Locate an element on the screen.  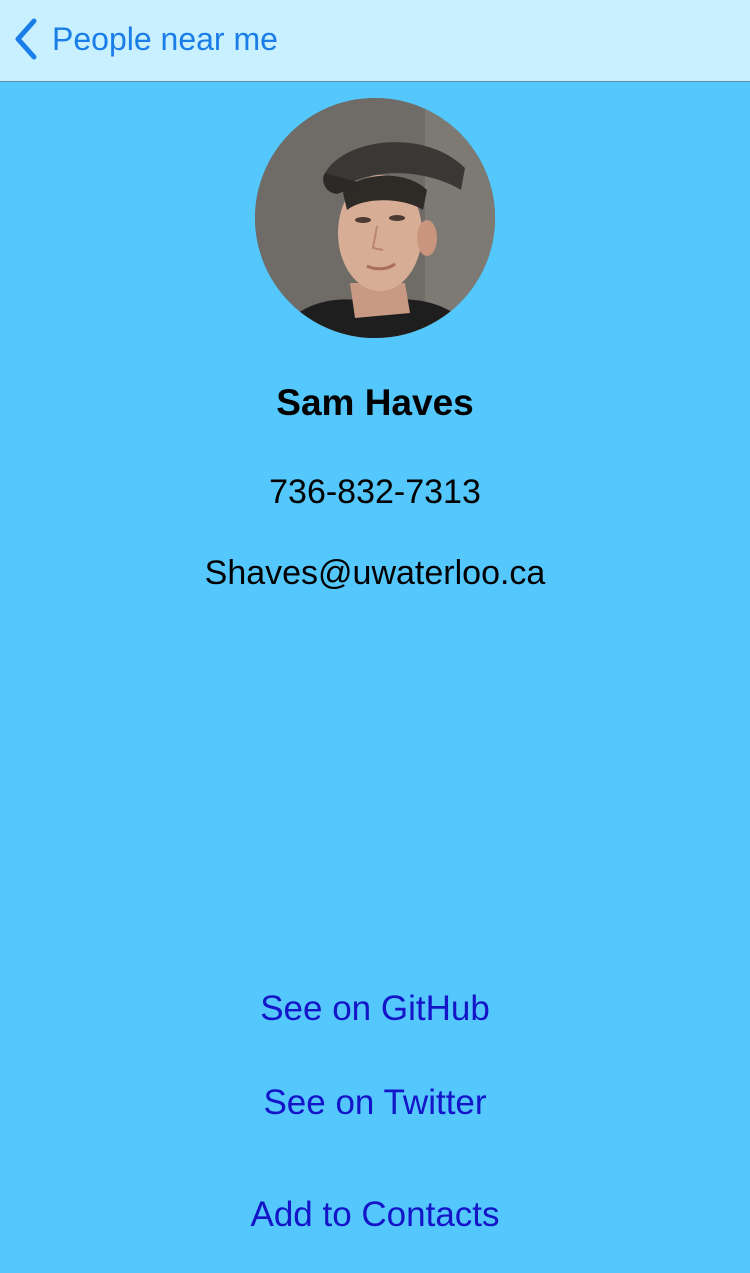
profile-phone: 736-832-7313 is located at coordinates (375, 492).